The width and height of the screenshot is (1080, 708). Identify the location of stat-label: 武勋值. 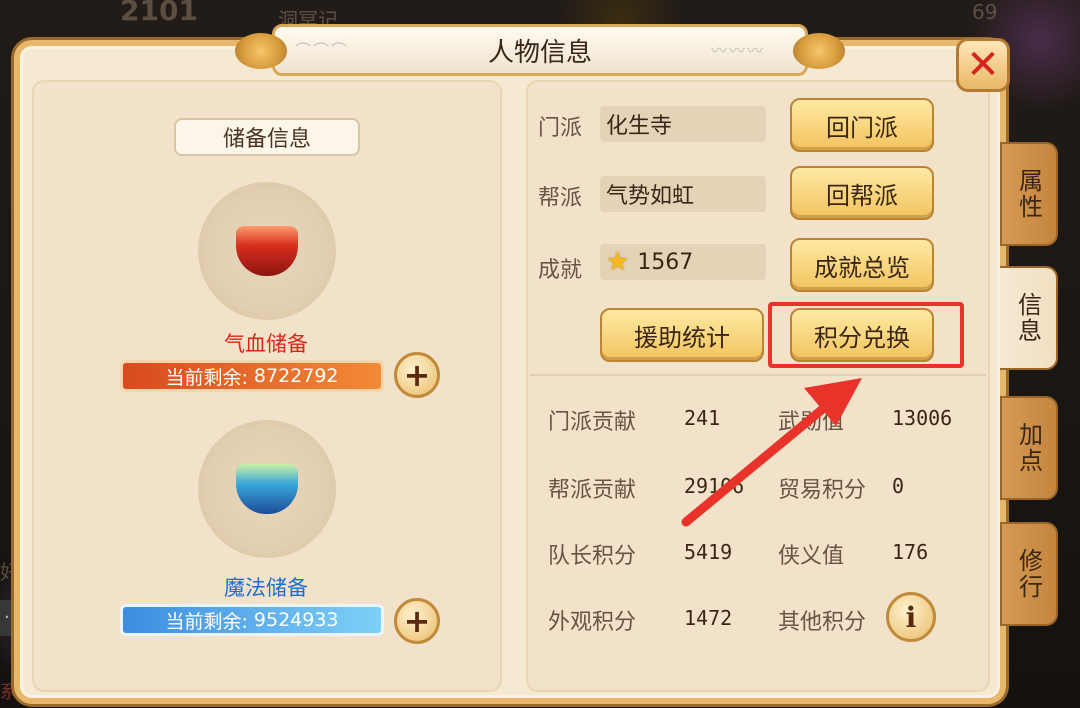
(811, 422).